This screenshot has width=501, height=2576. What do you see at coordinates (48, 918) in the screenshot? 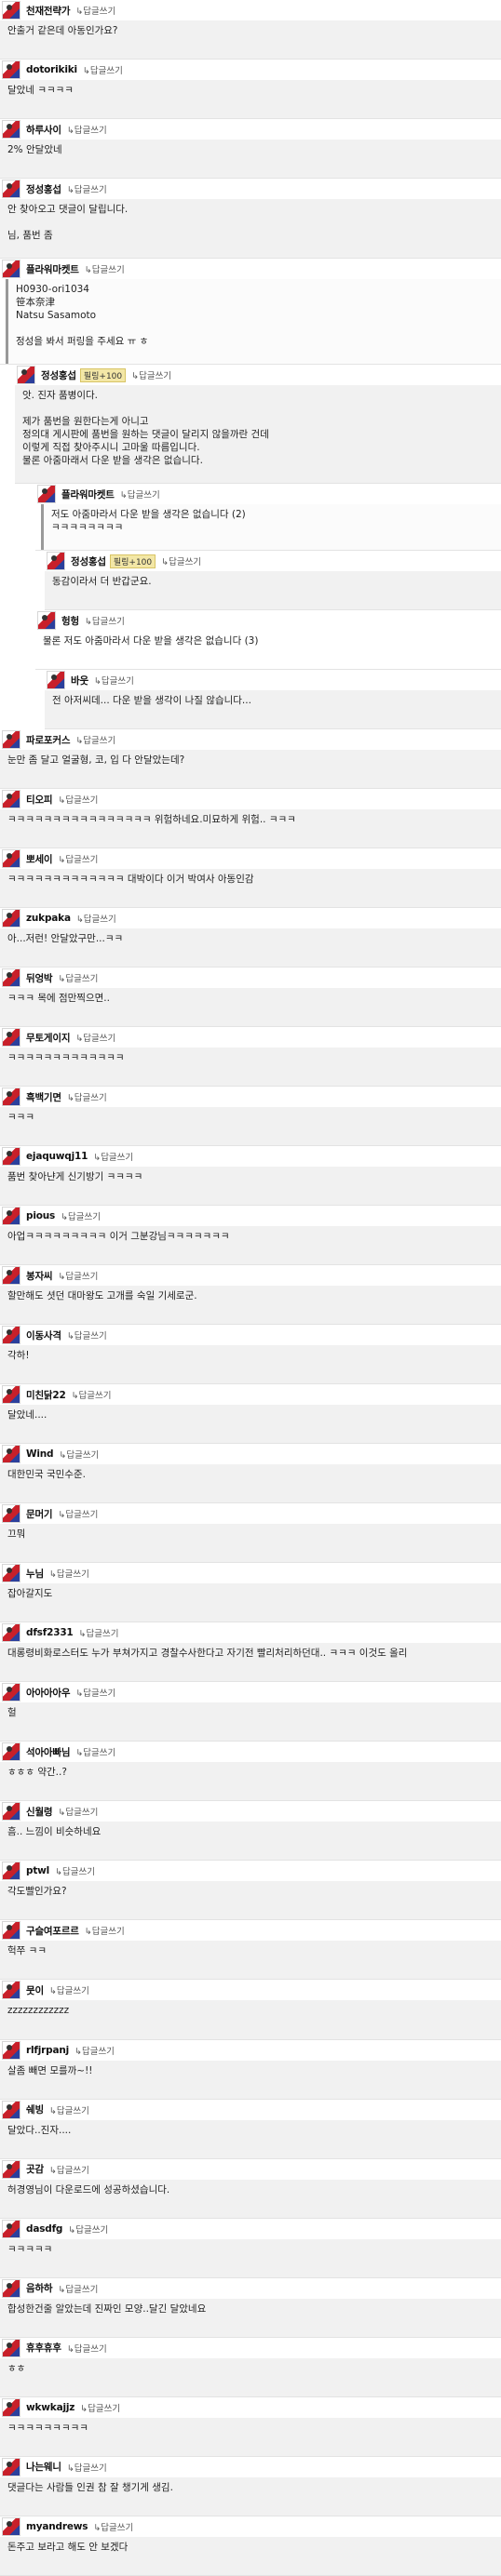
I see `comment-author: zukpaka` at bounding box center [48, 918].